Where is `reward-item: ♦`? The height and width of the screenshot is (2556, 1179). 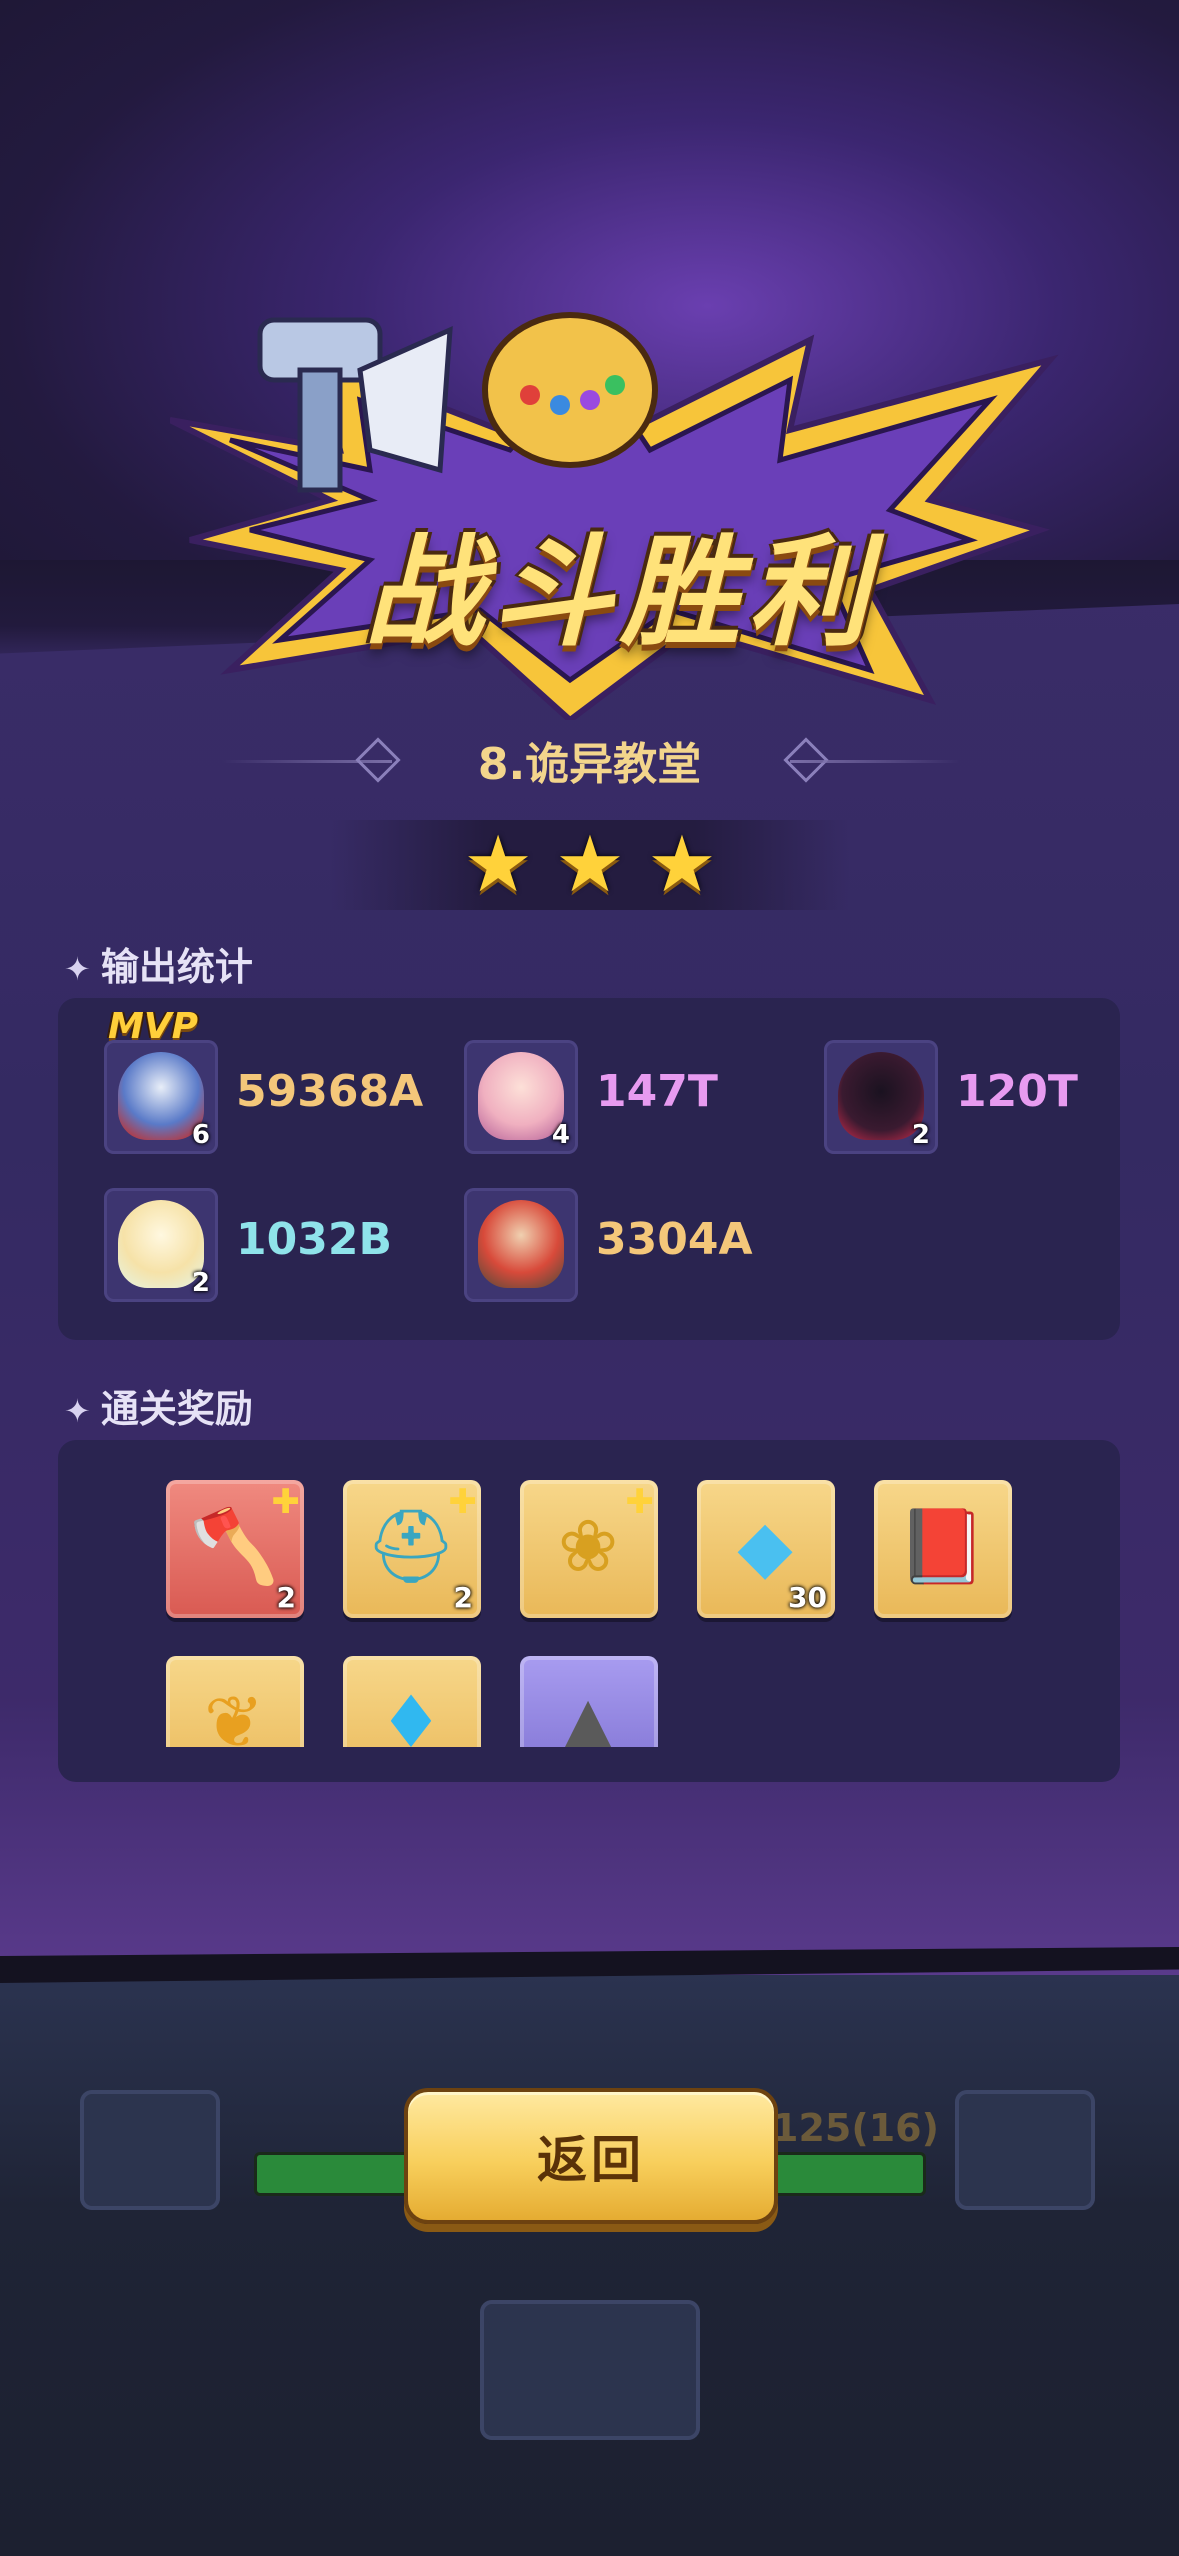
reward-item: ♦ is located at coordinates (412, 1701).